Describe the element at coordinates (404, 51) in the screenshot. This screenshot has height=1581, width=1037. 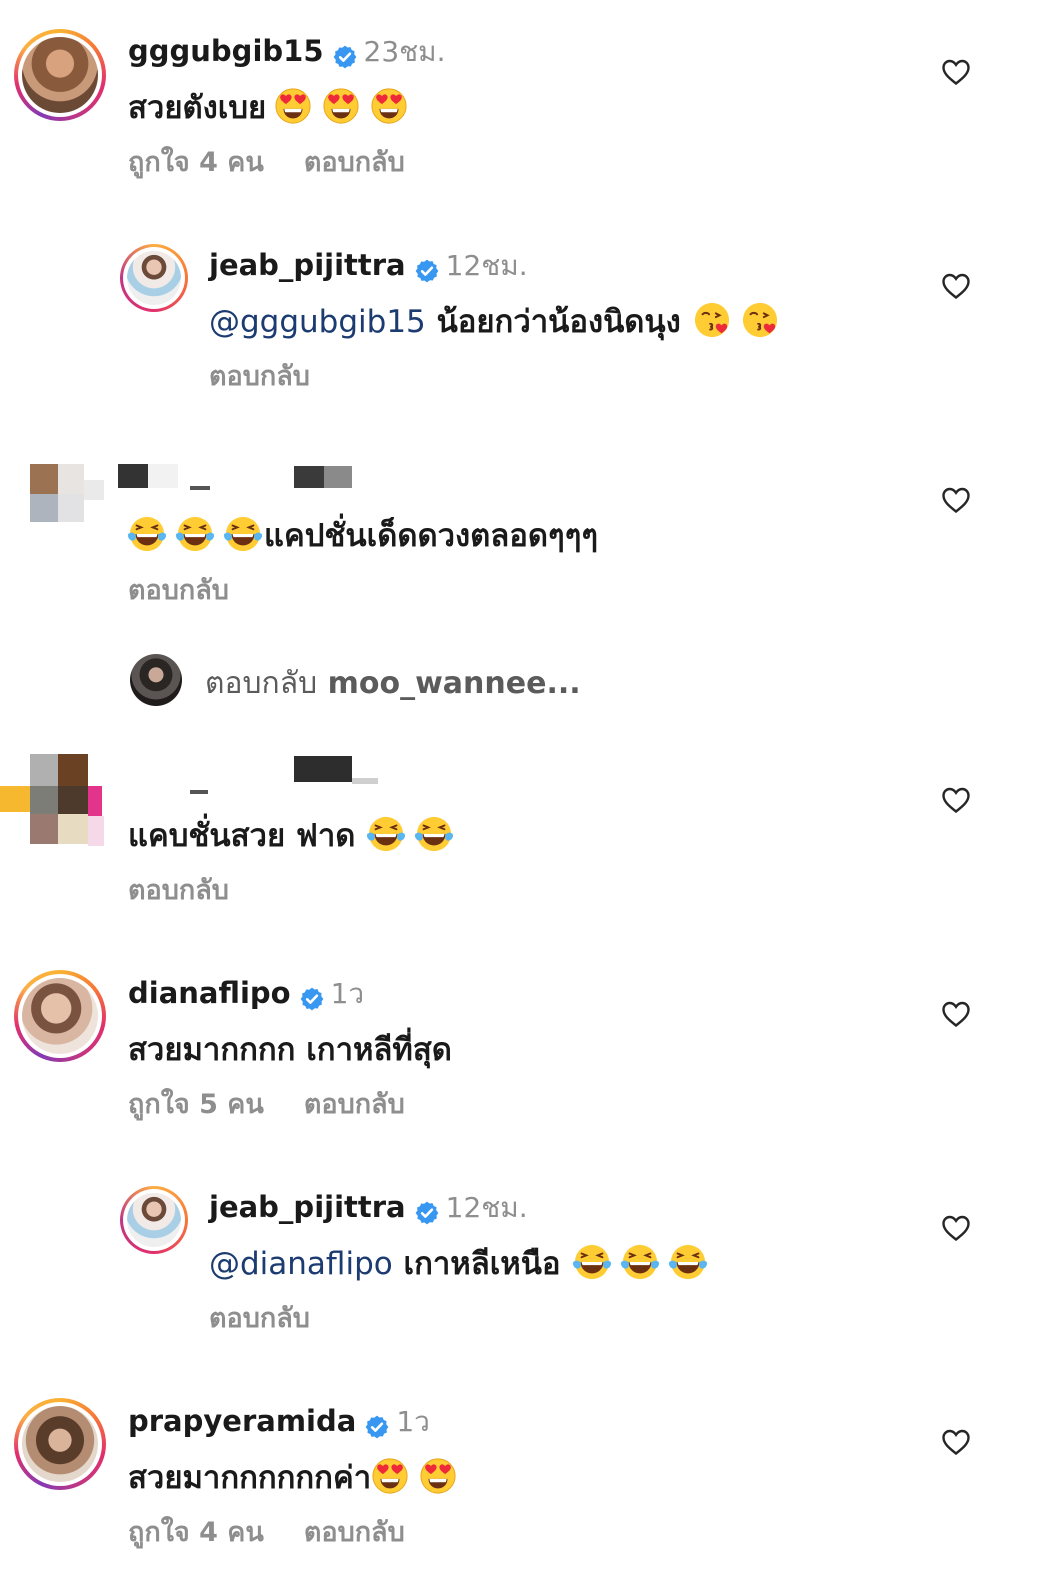
I see `timestamp: 23ชม.` at that location.